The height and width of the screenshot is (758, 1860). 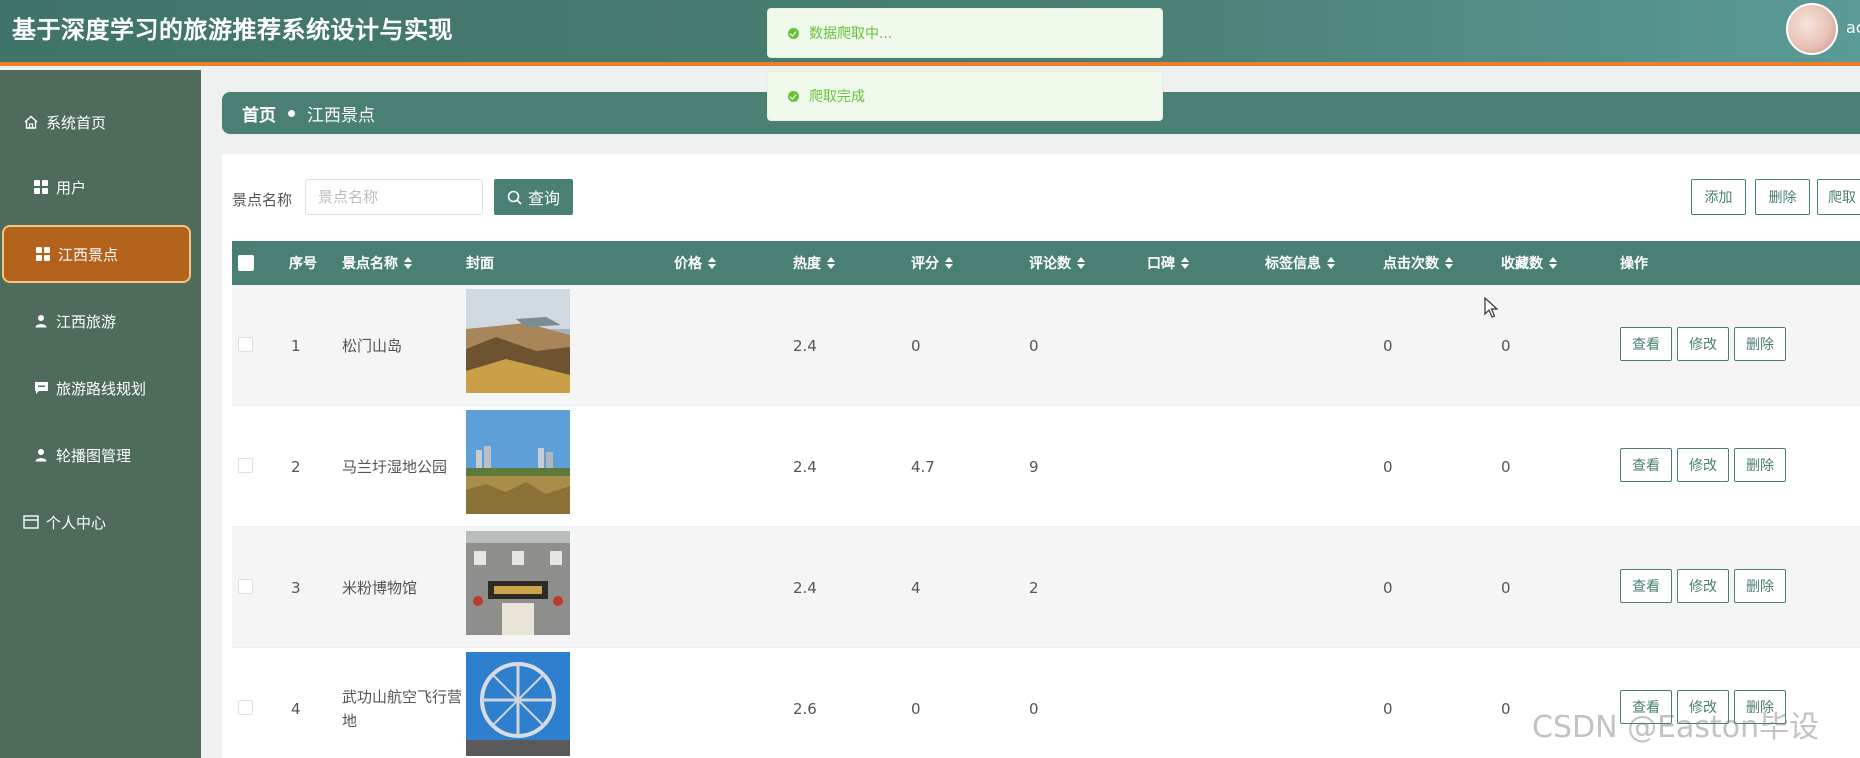 What do you see at coordinates (402, 708) in the screenshot?
I see `cell-name: 武功山航空飞行营地` at bounding box center [402, 708].